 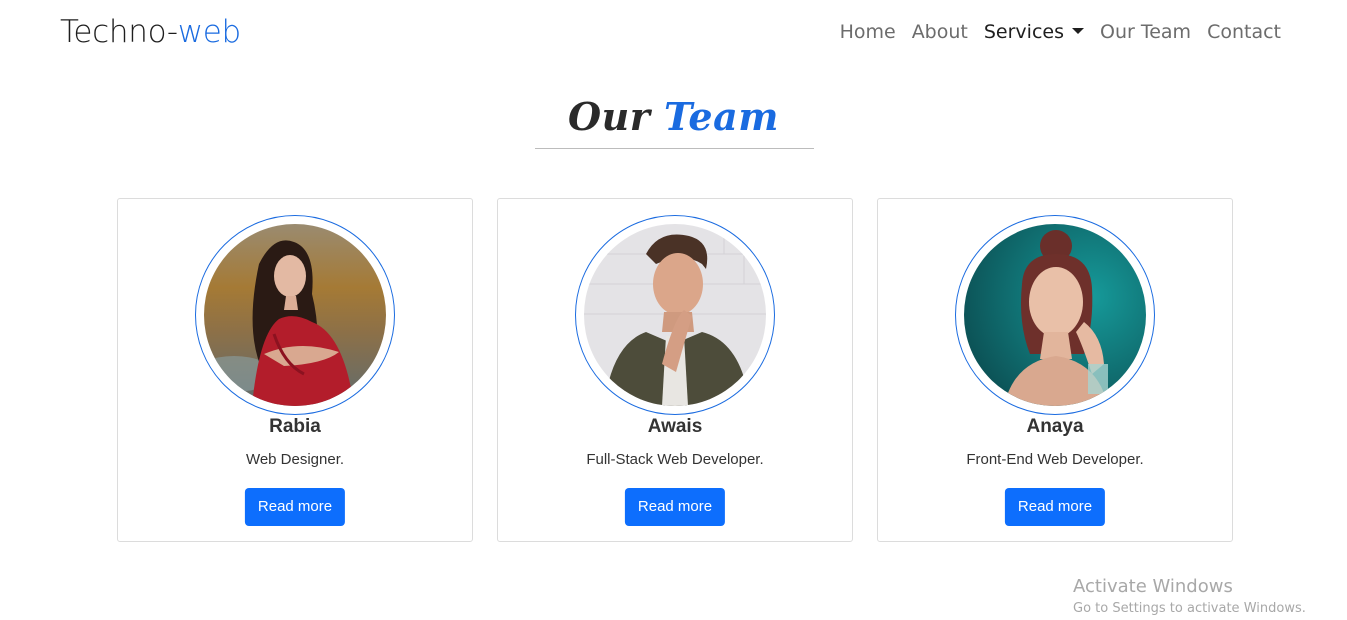 I want to click on member-name: Rabia, so click(x=295, y=426).